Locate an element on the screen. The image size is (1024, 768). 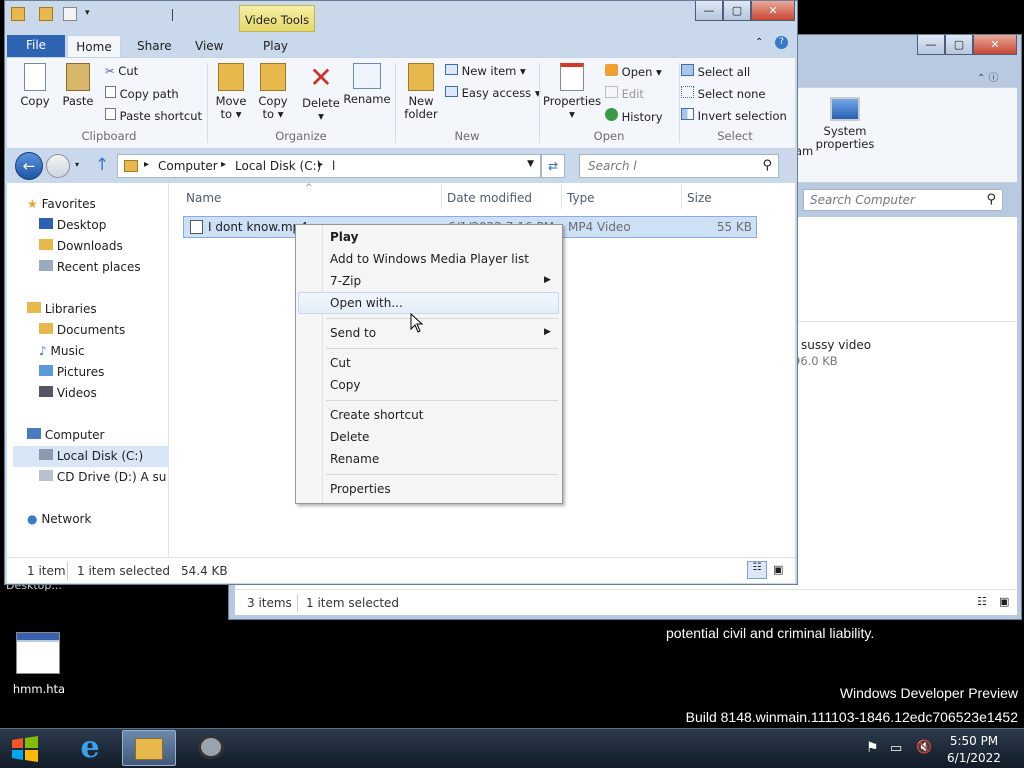
tab-home: Home is located at coordinates (94, 46).